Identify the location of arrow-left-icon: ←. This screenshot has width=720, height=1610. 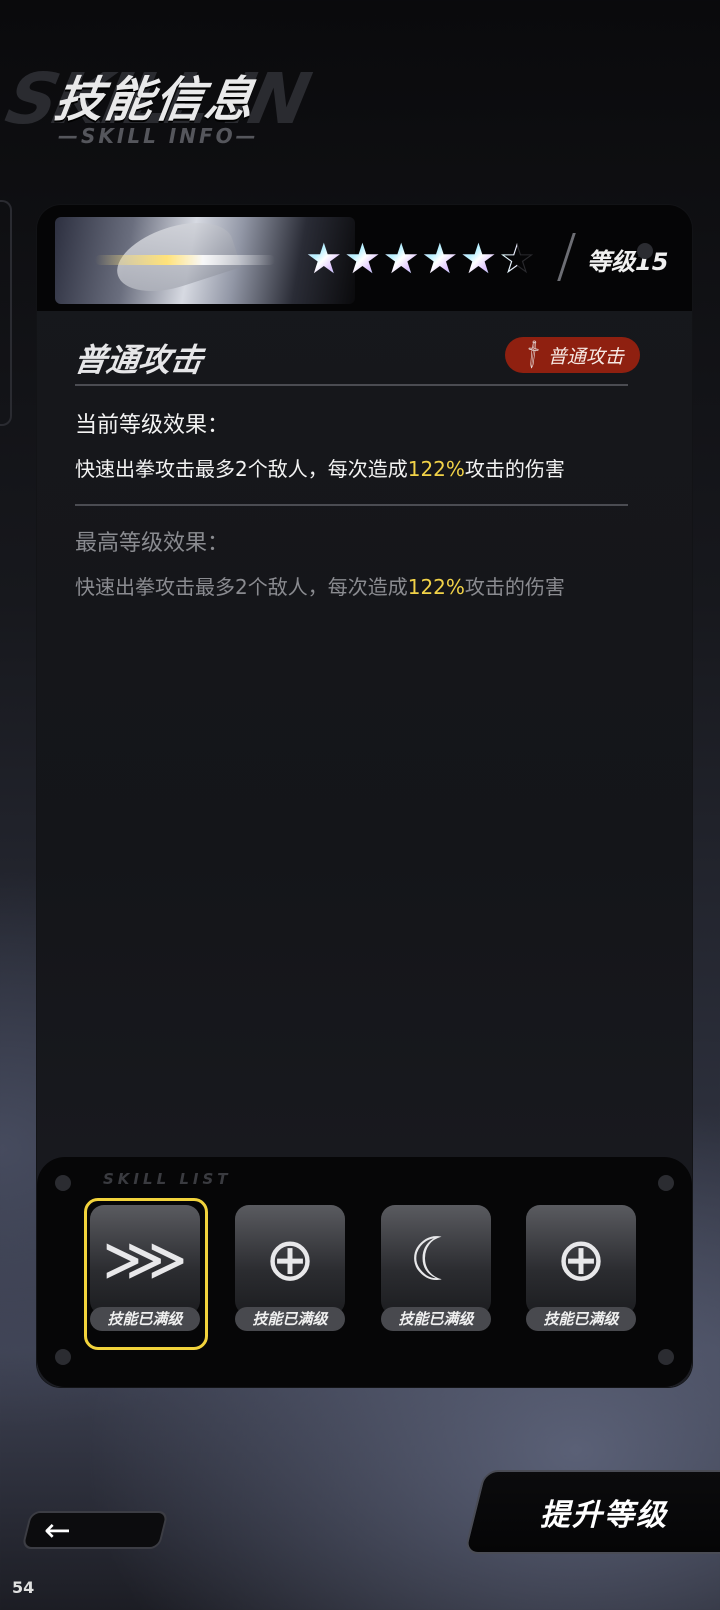
(57, 1530).